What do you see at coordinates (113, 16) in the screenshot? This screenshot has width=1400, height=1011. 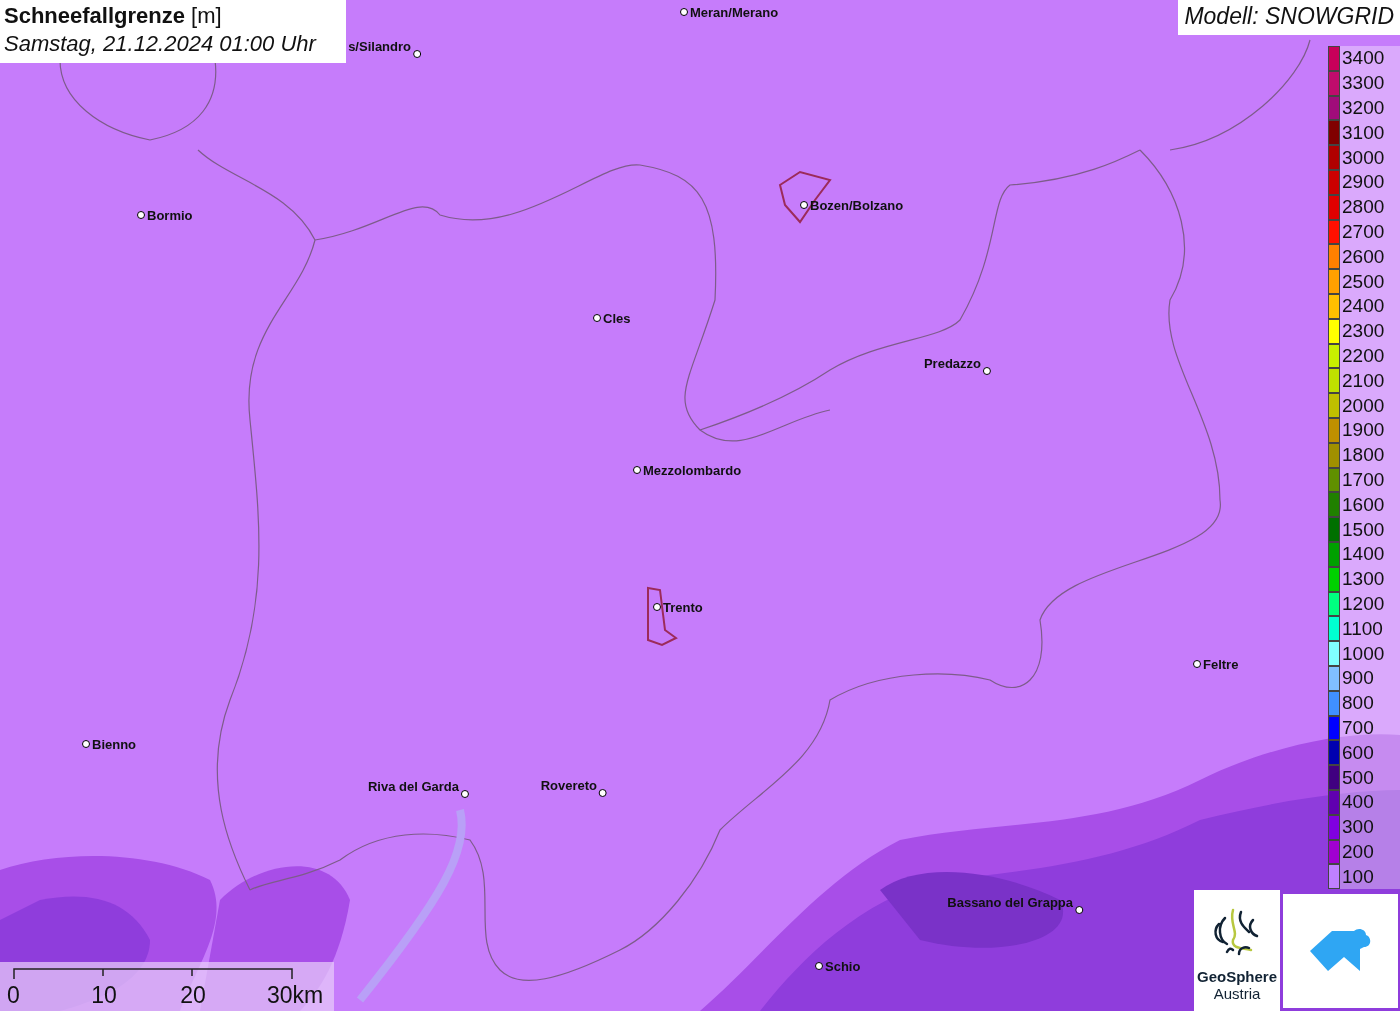 I see `map-title: Schneefallgrenze [m]` at bounding box center [113, 16].